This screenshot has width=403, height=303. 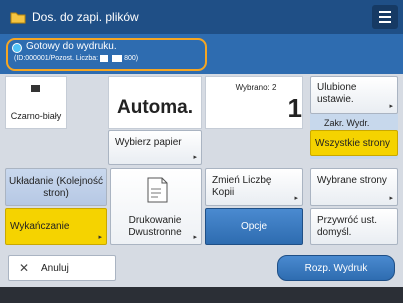 I want to click on status-detail: (ID:000001/Pozost. Liczba: 800), so click(x=76, y=58).